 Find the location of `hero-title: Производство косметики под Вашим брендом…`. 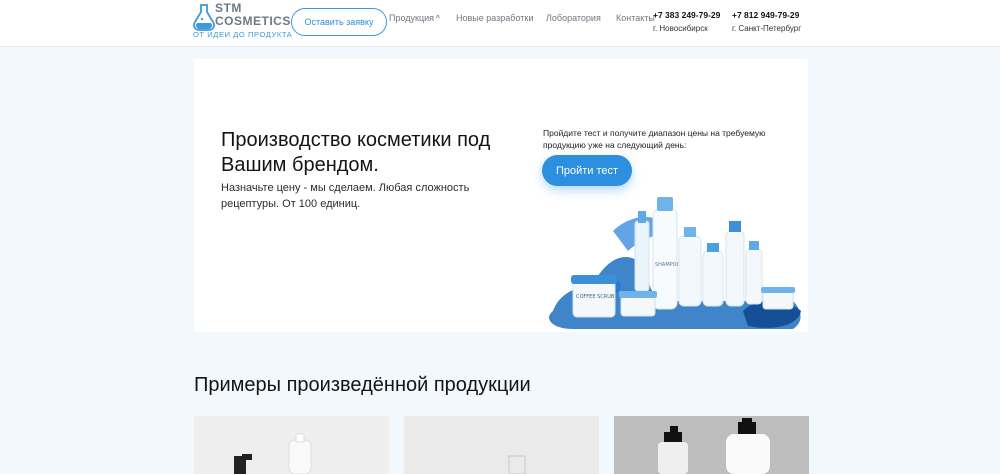

hero-title: Производство косметики под Вашим брендом… is located at coordinates (356, 152).